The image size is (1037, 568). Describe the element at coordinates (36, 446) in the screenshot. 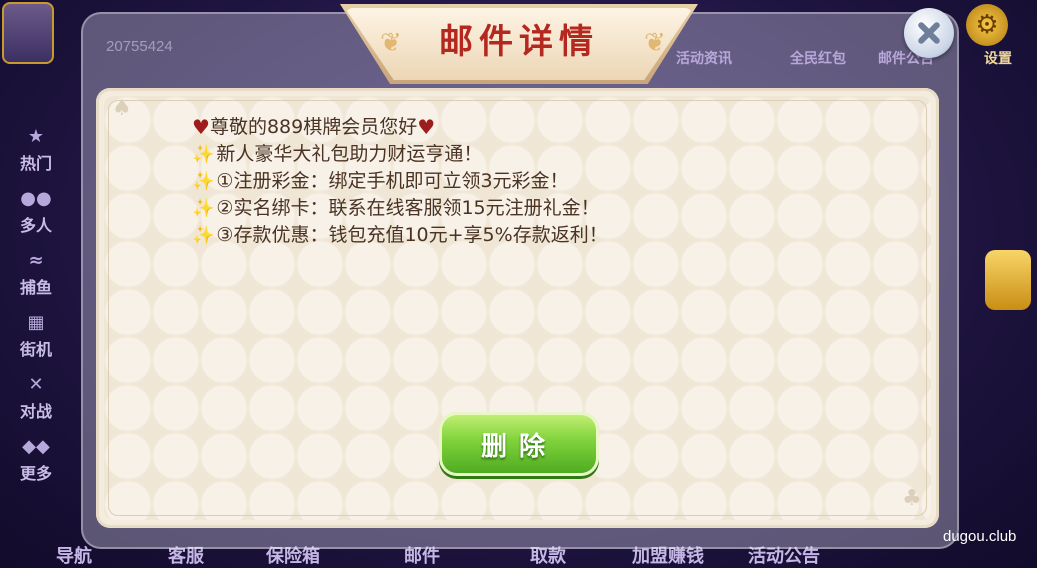

I see `grid-icon: ◆◆` at that location.